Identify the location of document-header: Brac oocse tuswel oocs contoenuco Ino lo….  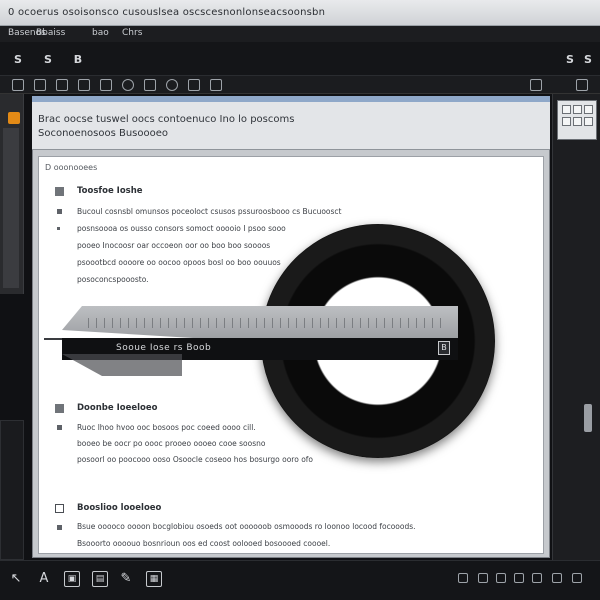
(291, 123).